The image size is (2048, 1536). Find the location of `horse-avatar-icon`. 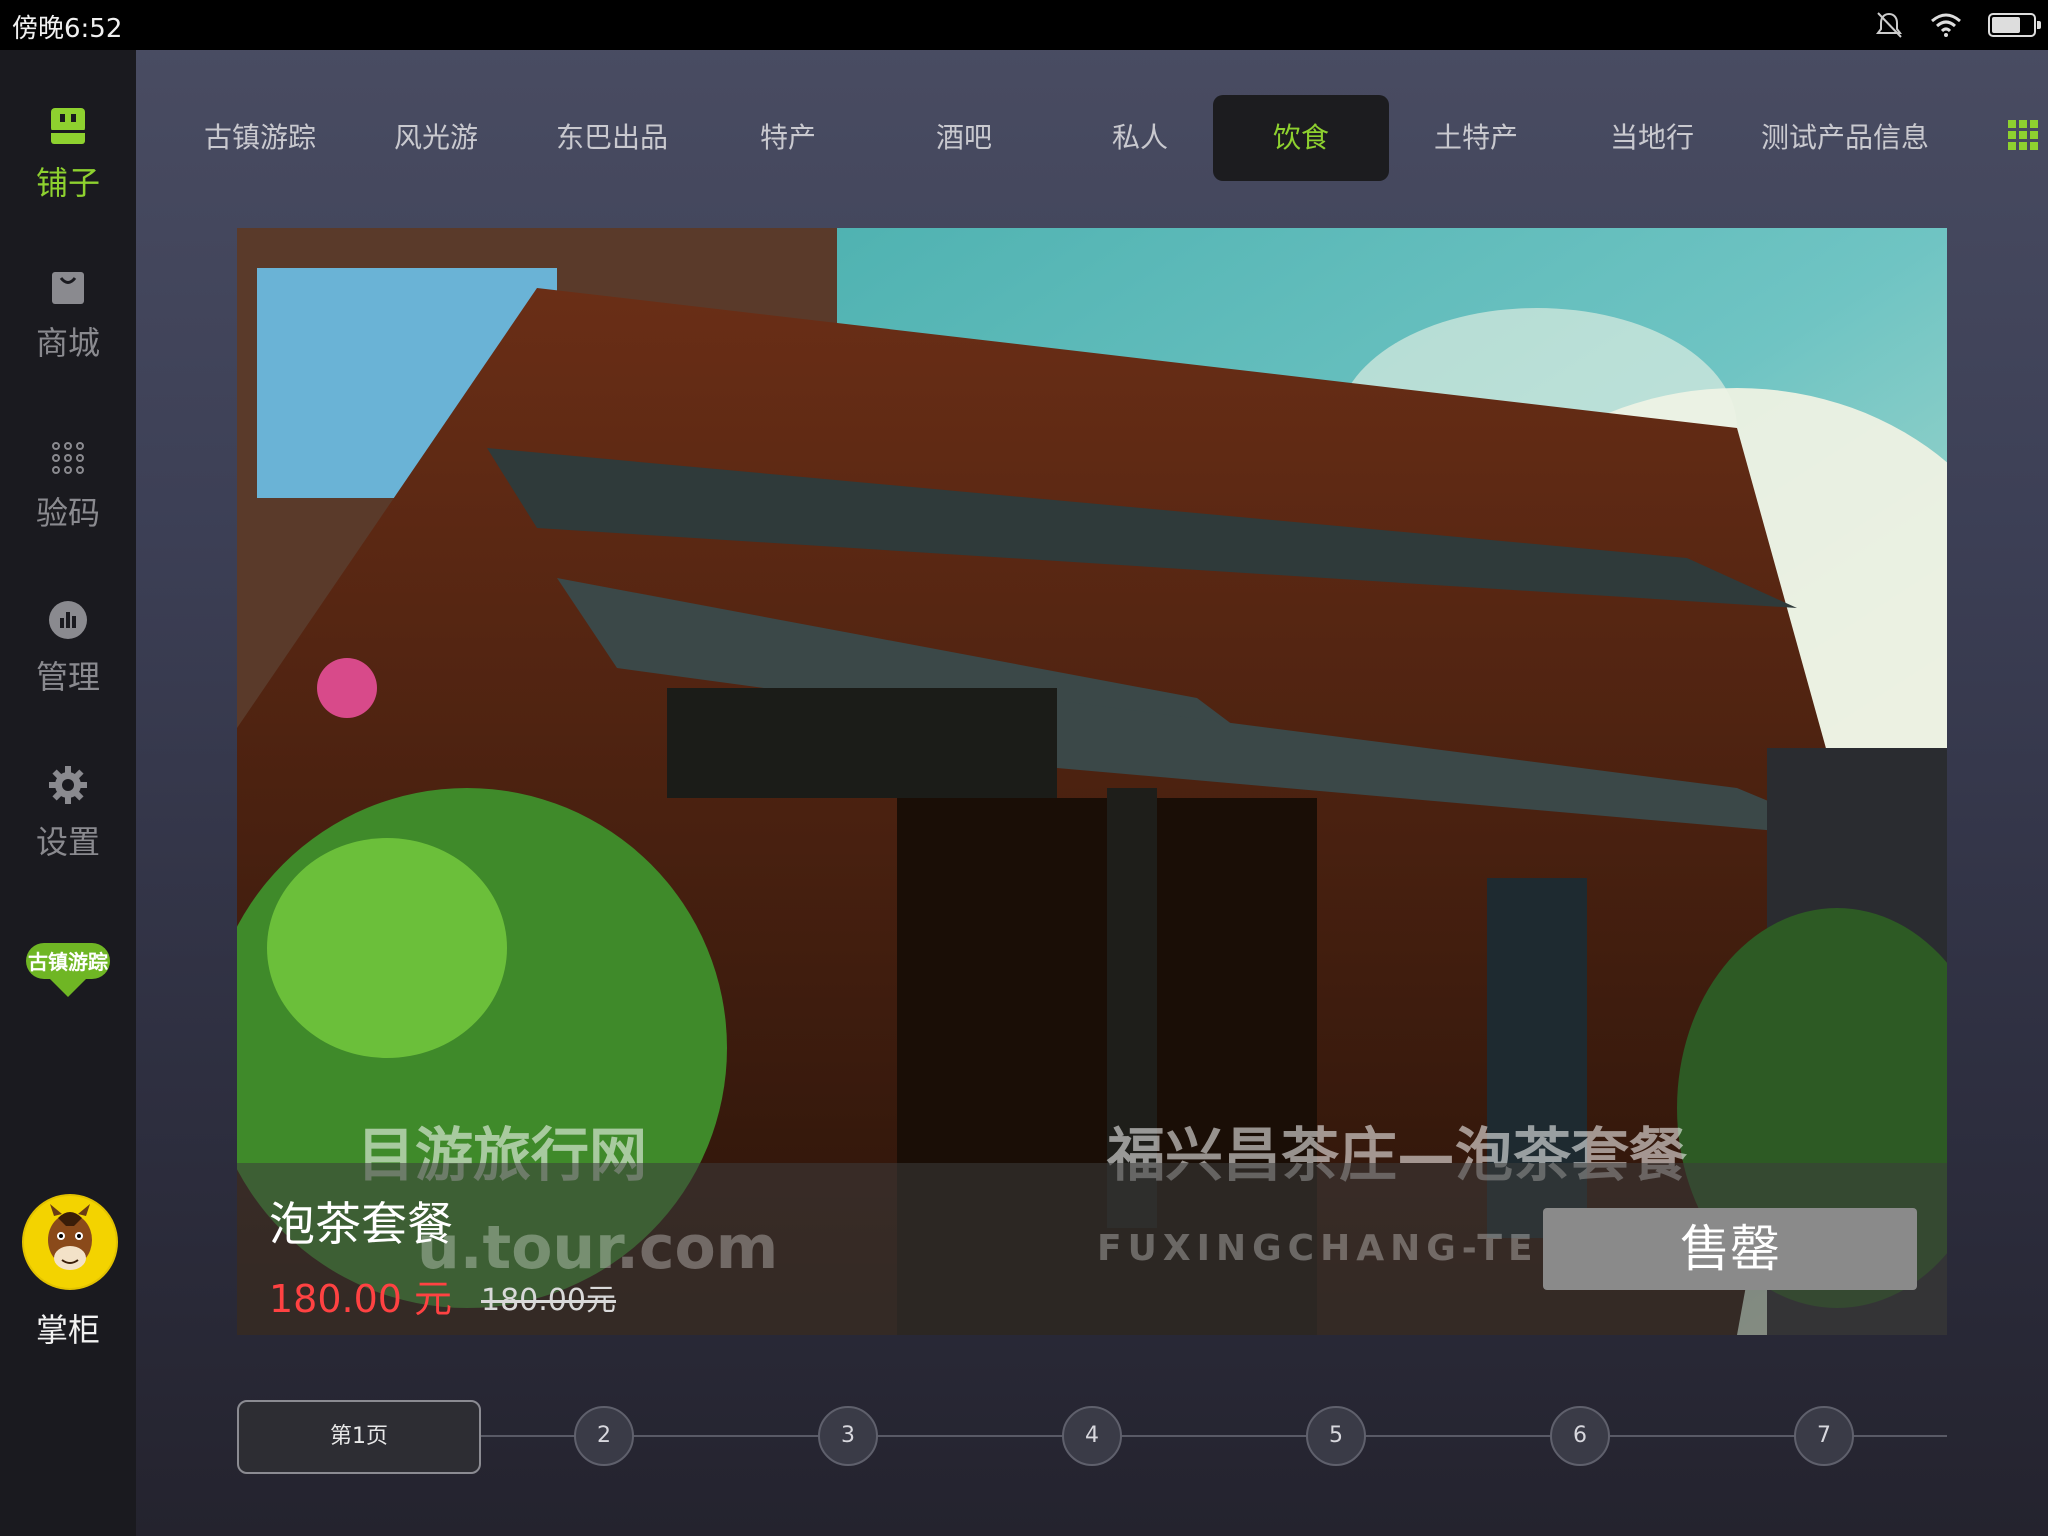

horse-avatar-icon is located at coordinates (70, 1237).